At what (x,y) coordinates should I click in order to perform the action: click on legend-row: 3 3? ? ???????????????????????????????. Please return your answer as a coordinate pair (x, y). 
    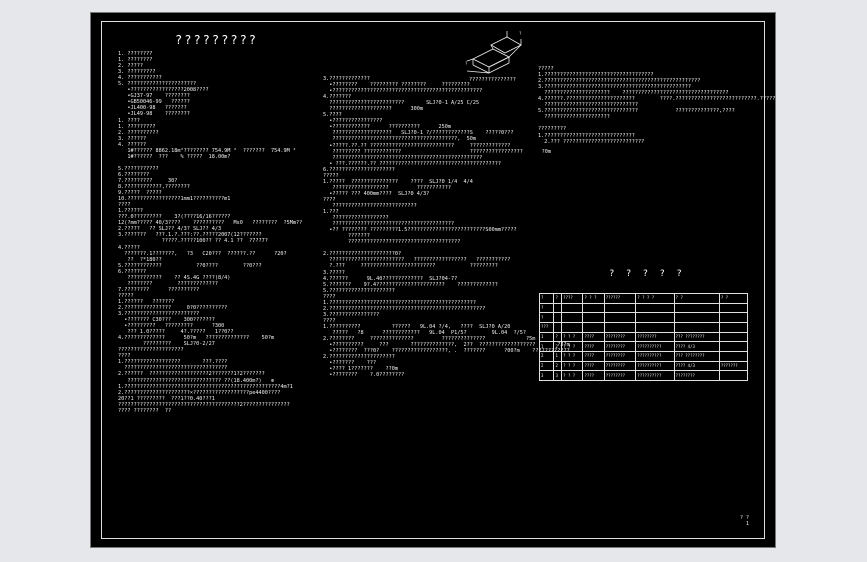
    Looking at the image, I should click on (643, 375).